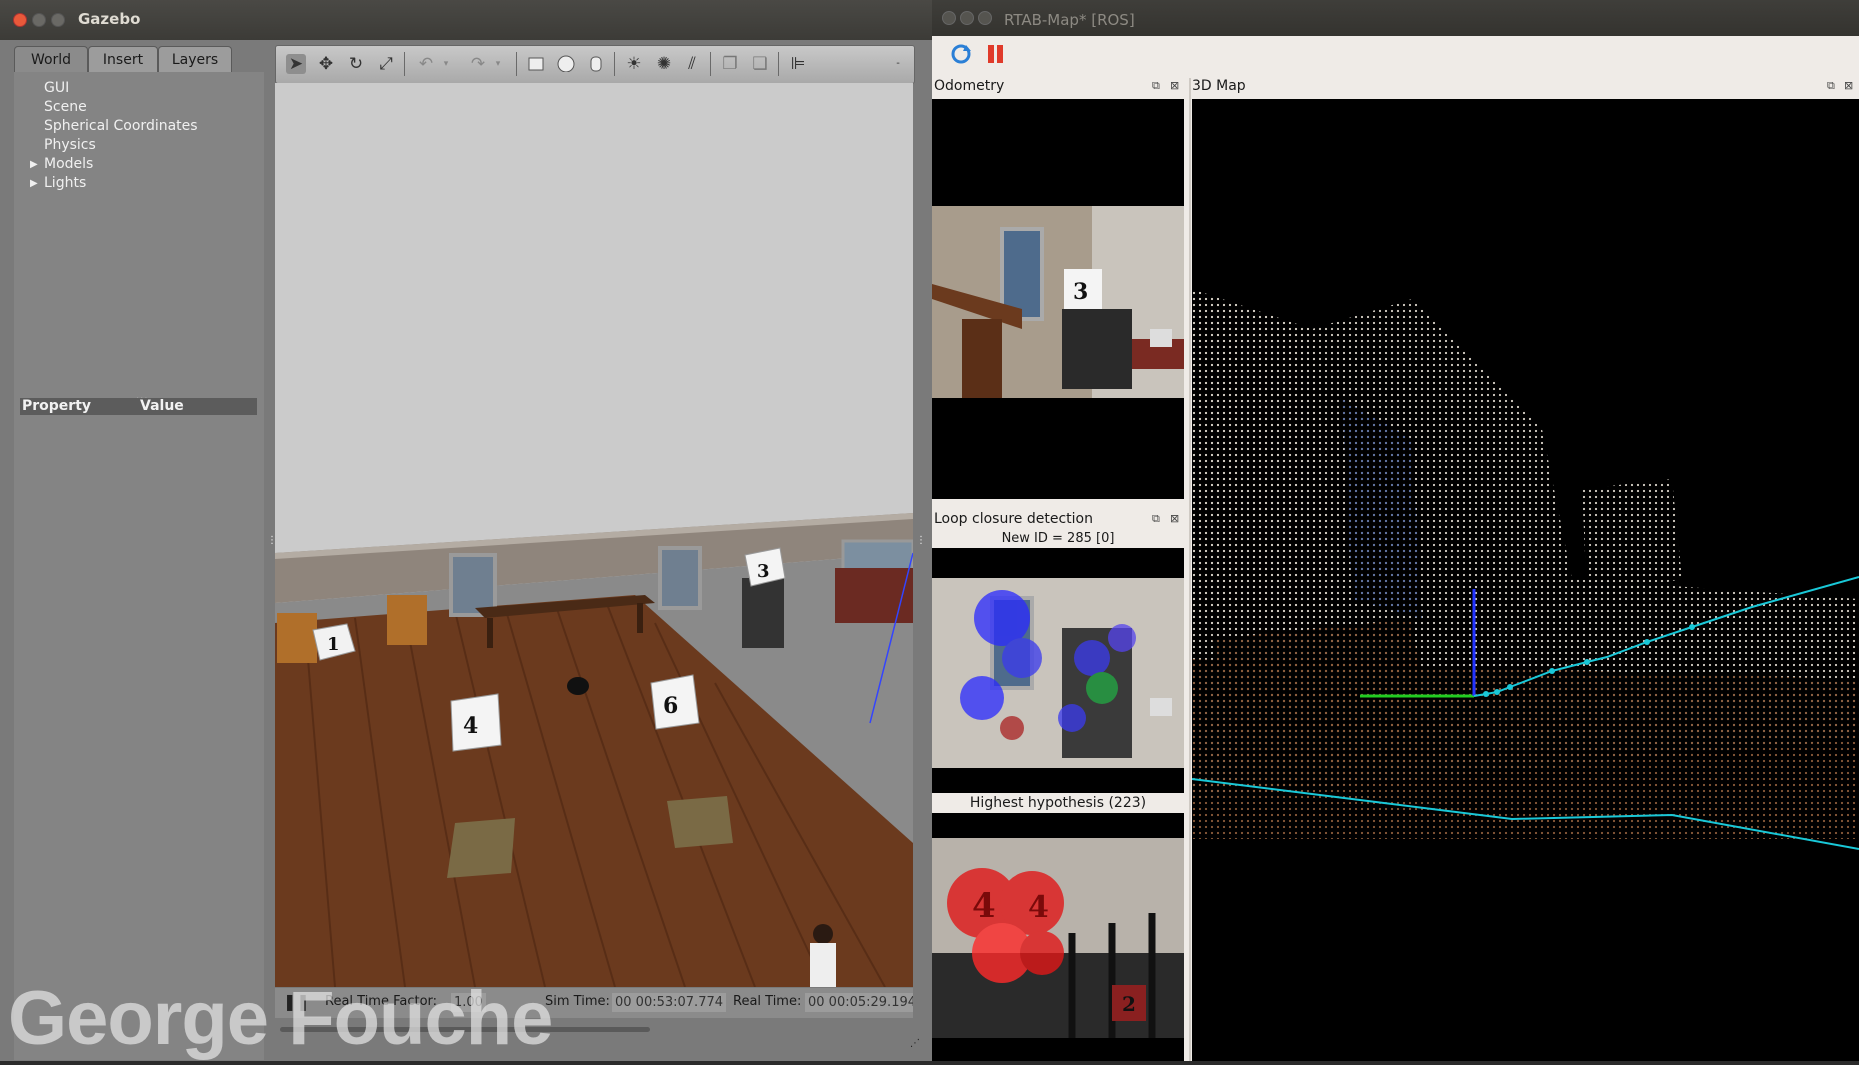  Describe the element at coordinates (577, 1001) in the screenshot. I see `sim-time-label: Sim Time:` at that location.